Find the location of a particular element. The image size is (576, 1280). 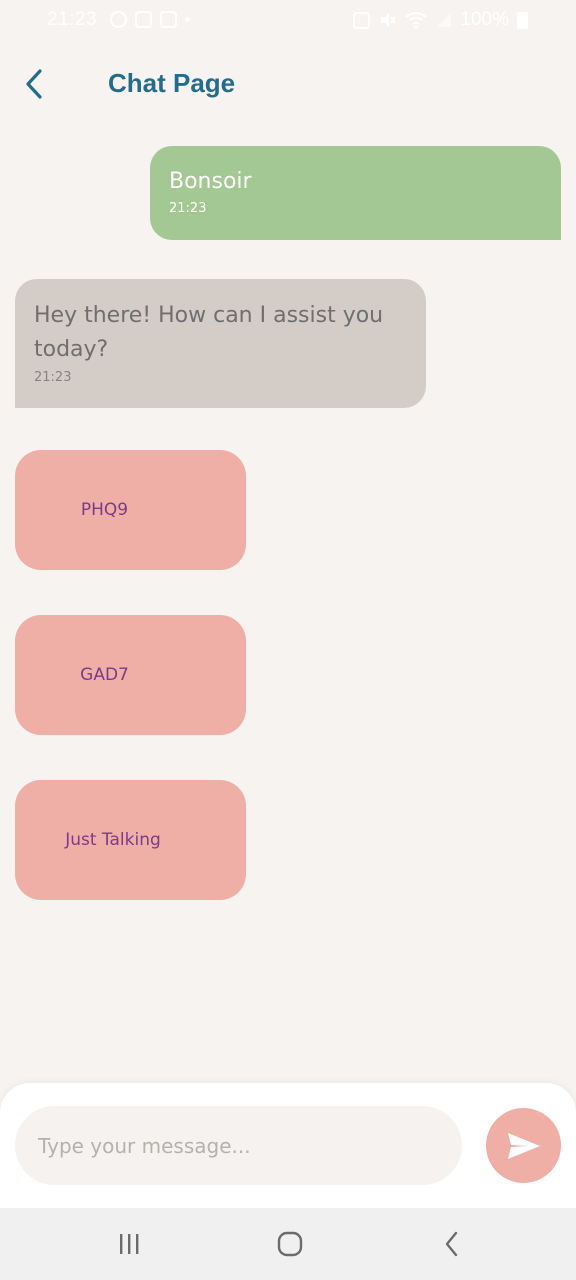

back-icon is located at coordinates (451, 1244).